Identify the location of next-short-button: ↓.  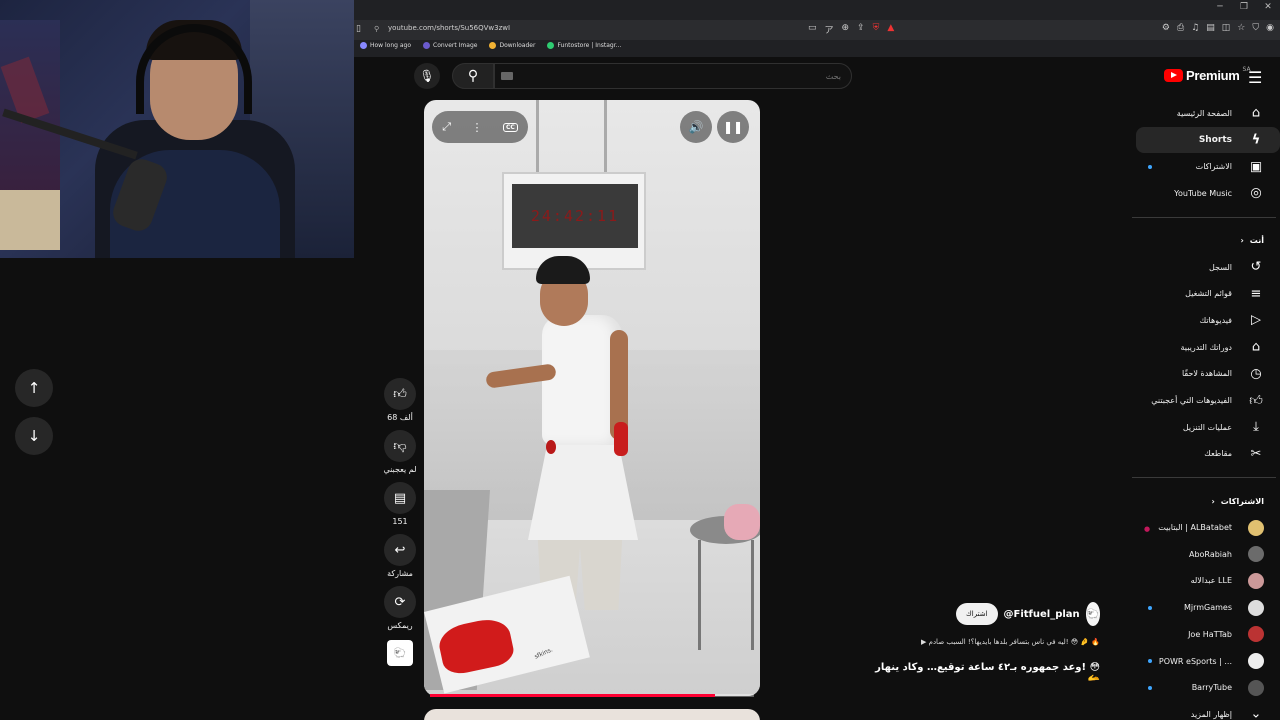
(34, 436).